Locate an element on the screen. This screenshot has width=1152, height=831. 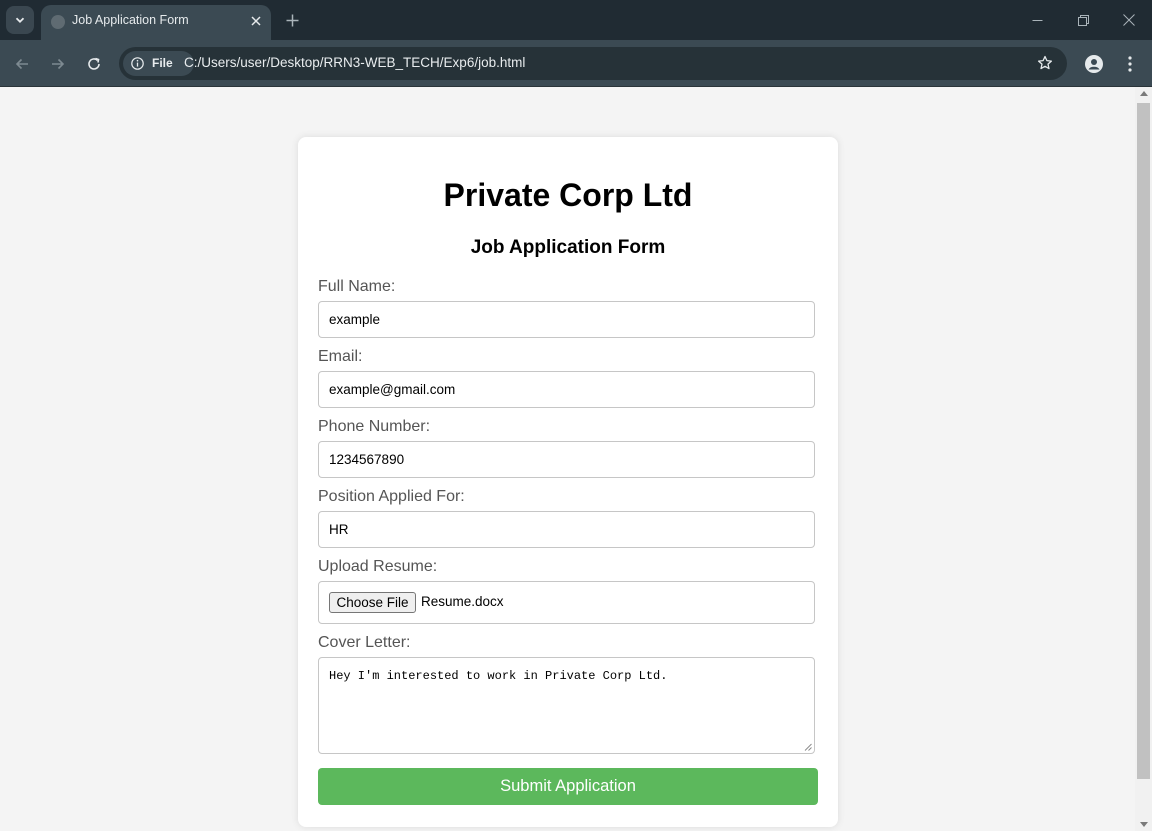
phone-label: Phone Number: is located at coordinates (374, 426).